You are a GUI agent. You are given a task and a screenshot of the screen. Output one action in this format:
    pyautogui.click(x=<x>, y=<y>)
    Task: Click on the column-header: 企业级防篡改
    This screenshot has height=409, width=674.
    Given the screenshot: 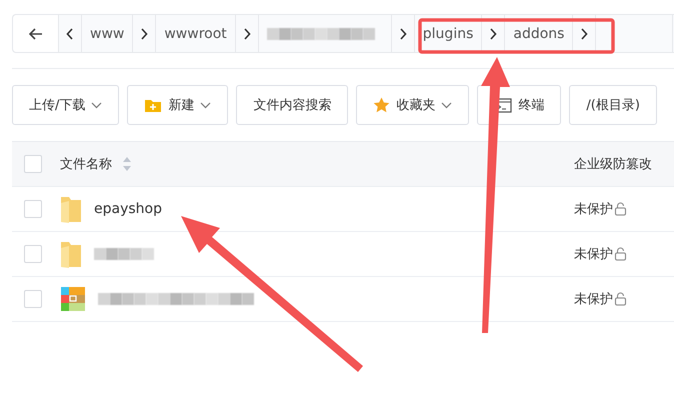 What is the action you would take?
    pyautogui.click(x=613, y=164)
    